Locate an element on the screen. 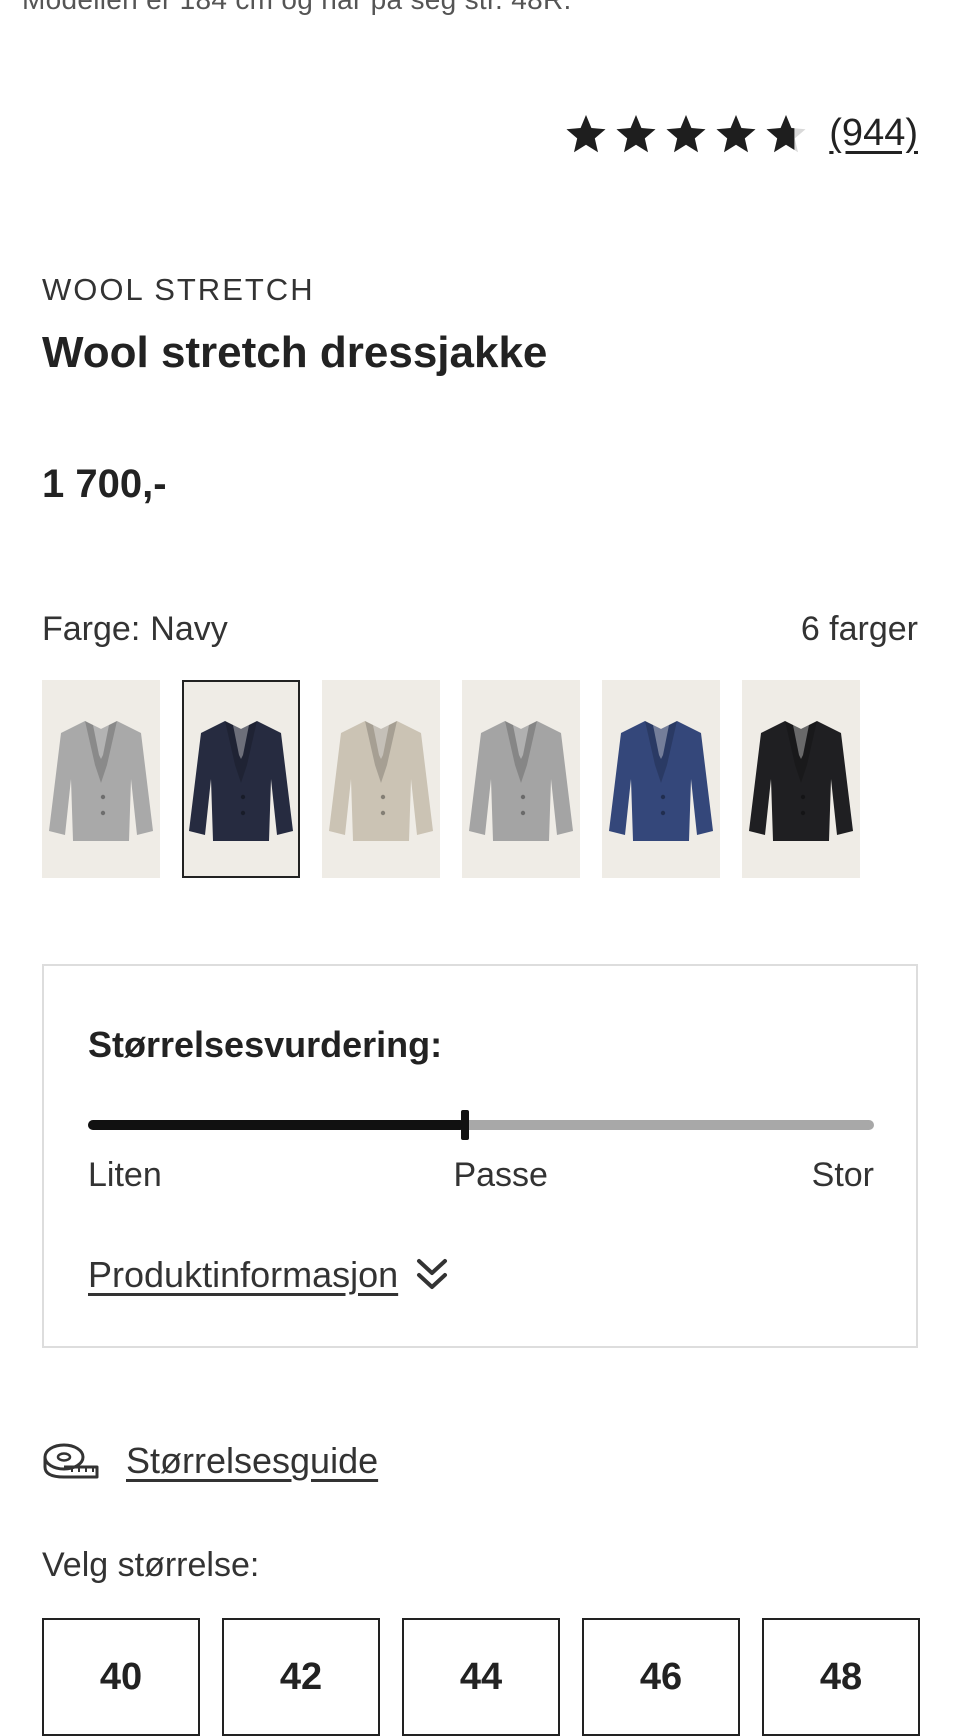  color-swatch-beige-jacket is located at coordinates (381, 779).